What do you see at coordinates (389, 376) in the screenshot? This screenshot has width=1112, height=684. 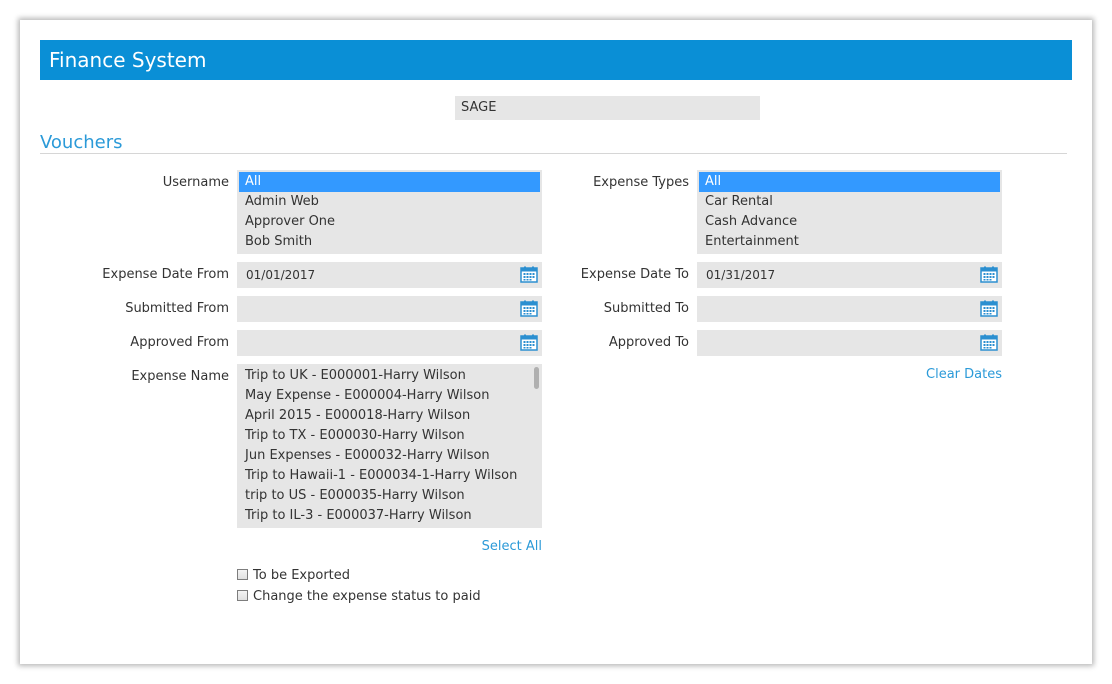 I see `expense-name-option: Trip to UK - E000001-Harry Wilson` at bounding box center [389, 376].